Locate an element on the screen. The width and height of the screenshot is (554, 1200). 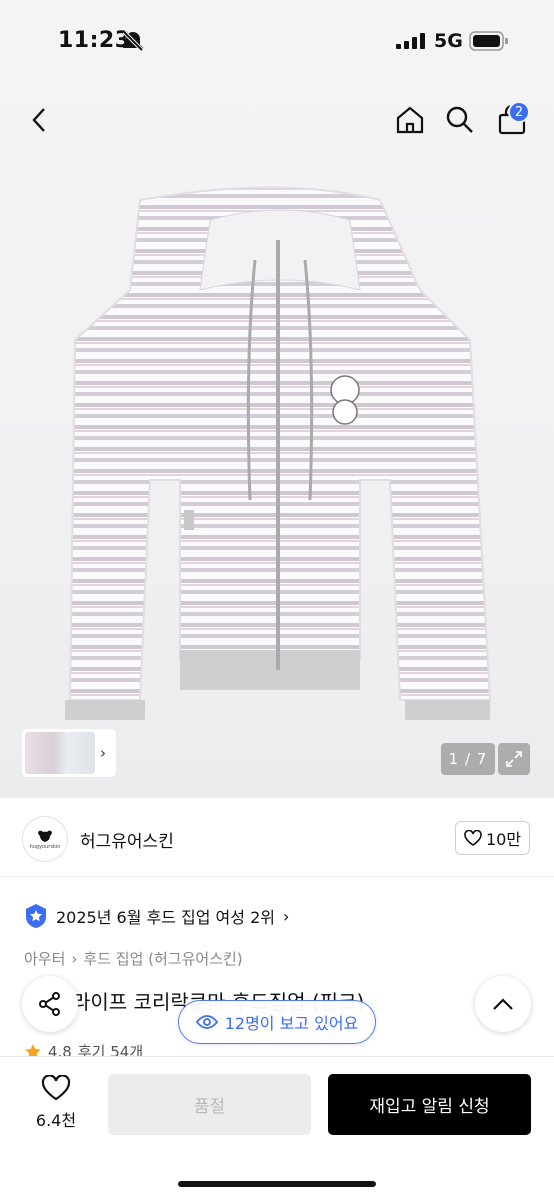
restock-alert-button: 재입고 알림 신청 is located at coordinates (429, 1104).